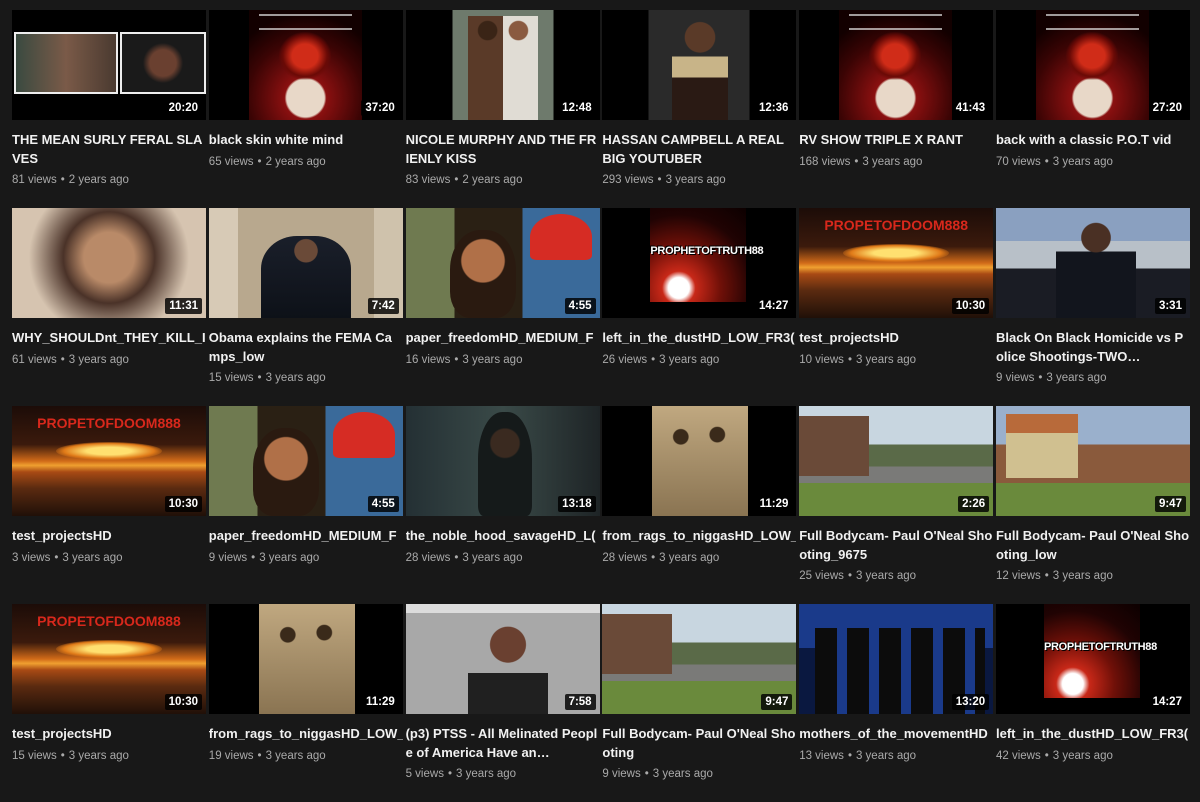 Image resolution: width=1200 pixels, height=802 pixels. Describe the element at coordinates (228, 557) in the screenshot. I see `view-count: 9 views` at that location.